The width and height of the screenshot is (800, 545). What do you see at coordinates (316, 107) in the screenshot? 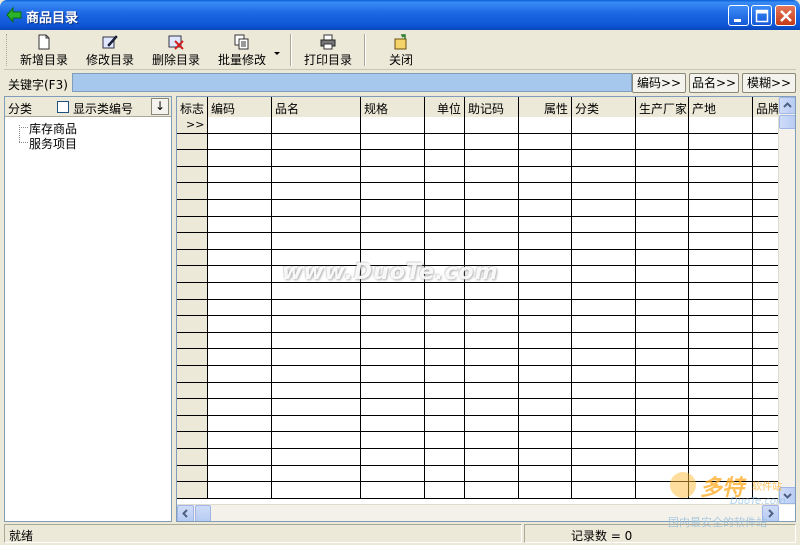
I see `column-header-name: 品名` at bounding box center [316, 107].